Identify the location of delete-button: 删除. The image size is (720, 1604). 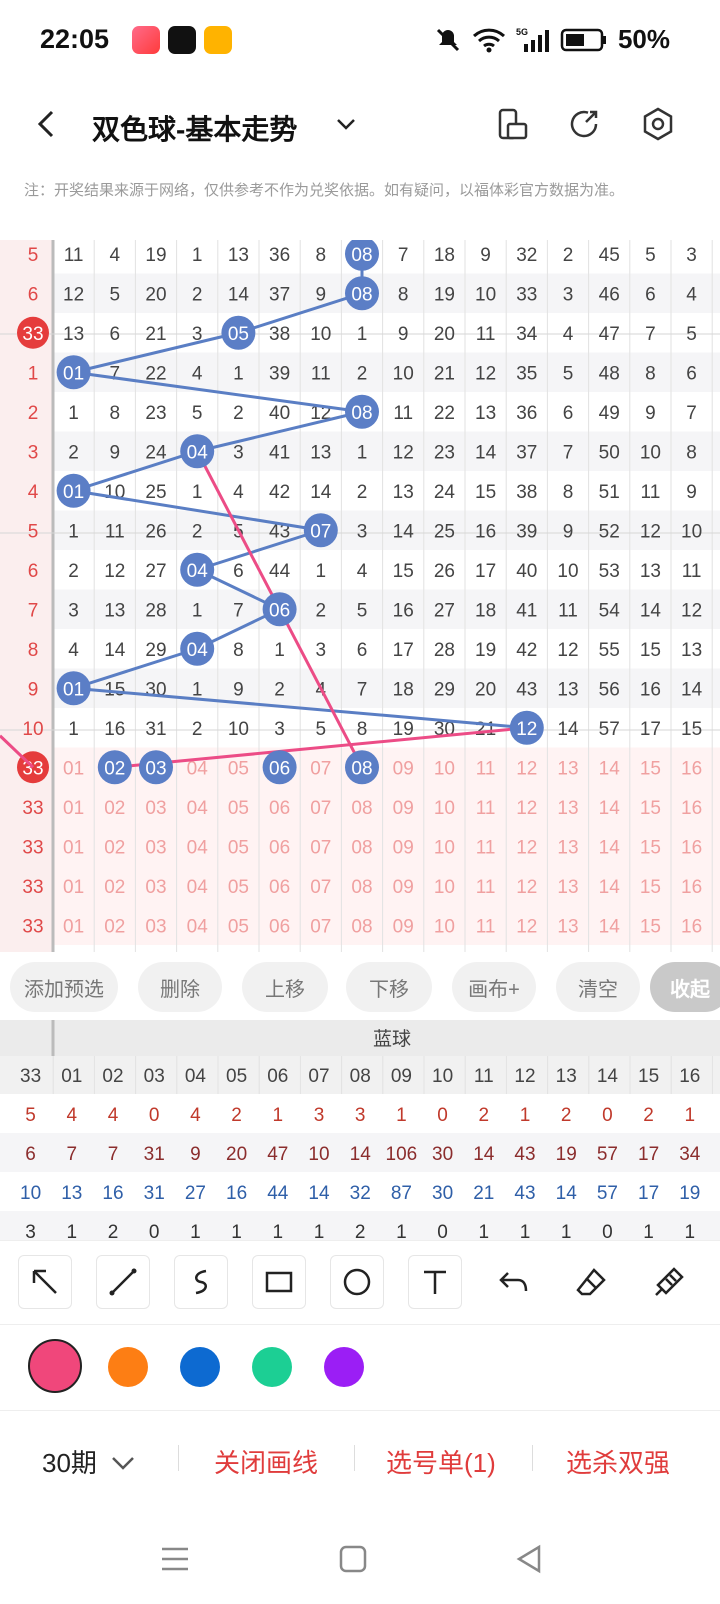
(180, 987).